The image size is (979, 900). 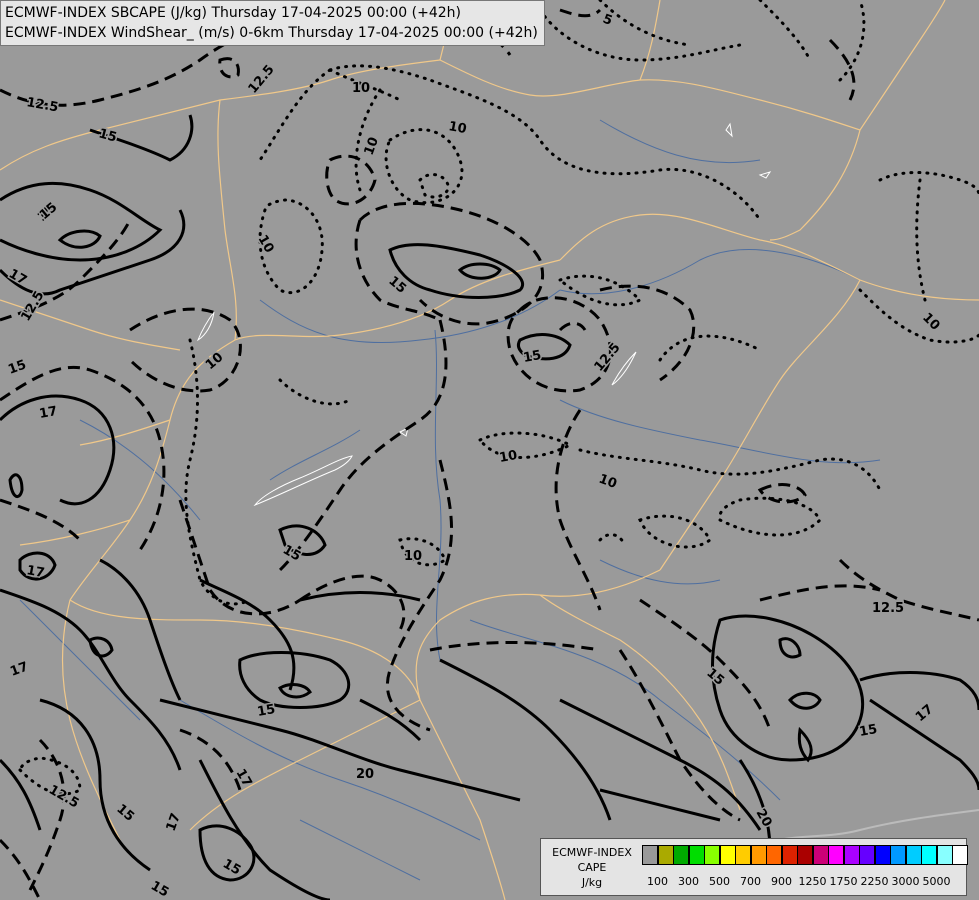 I want to click on legend-tick-label: 100, so click(x=657, y=881).